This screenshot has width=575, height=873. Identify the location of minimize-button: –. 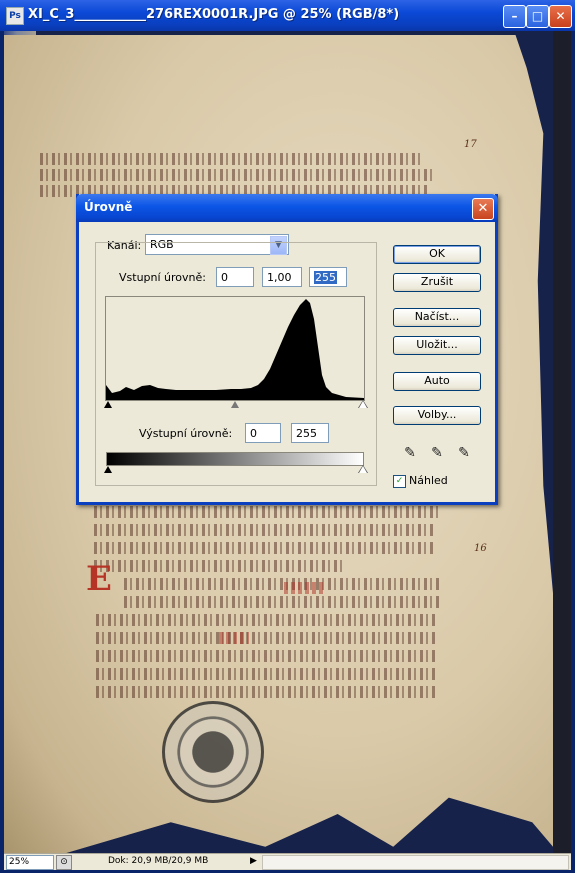
(514, 16).